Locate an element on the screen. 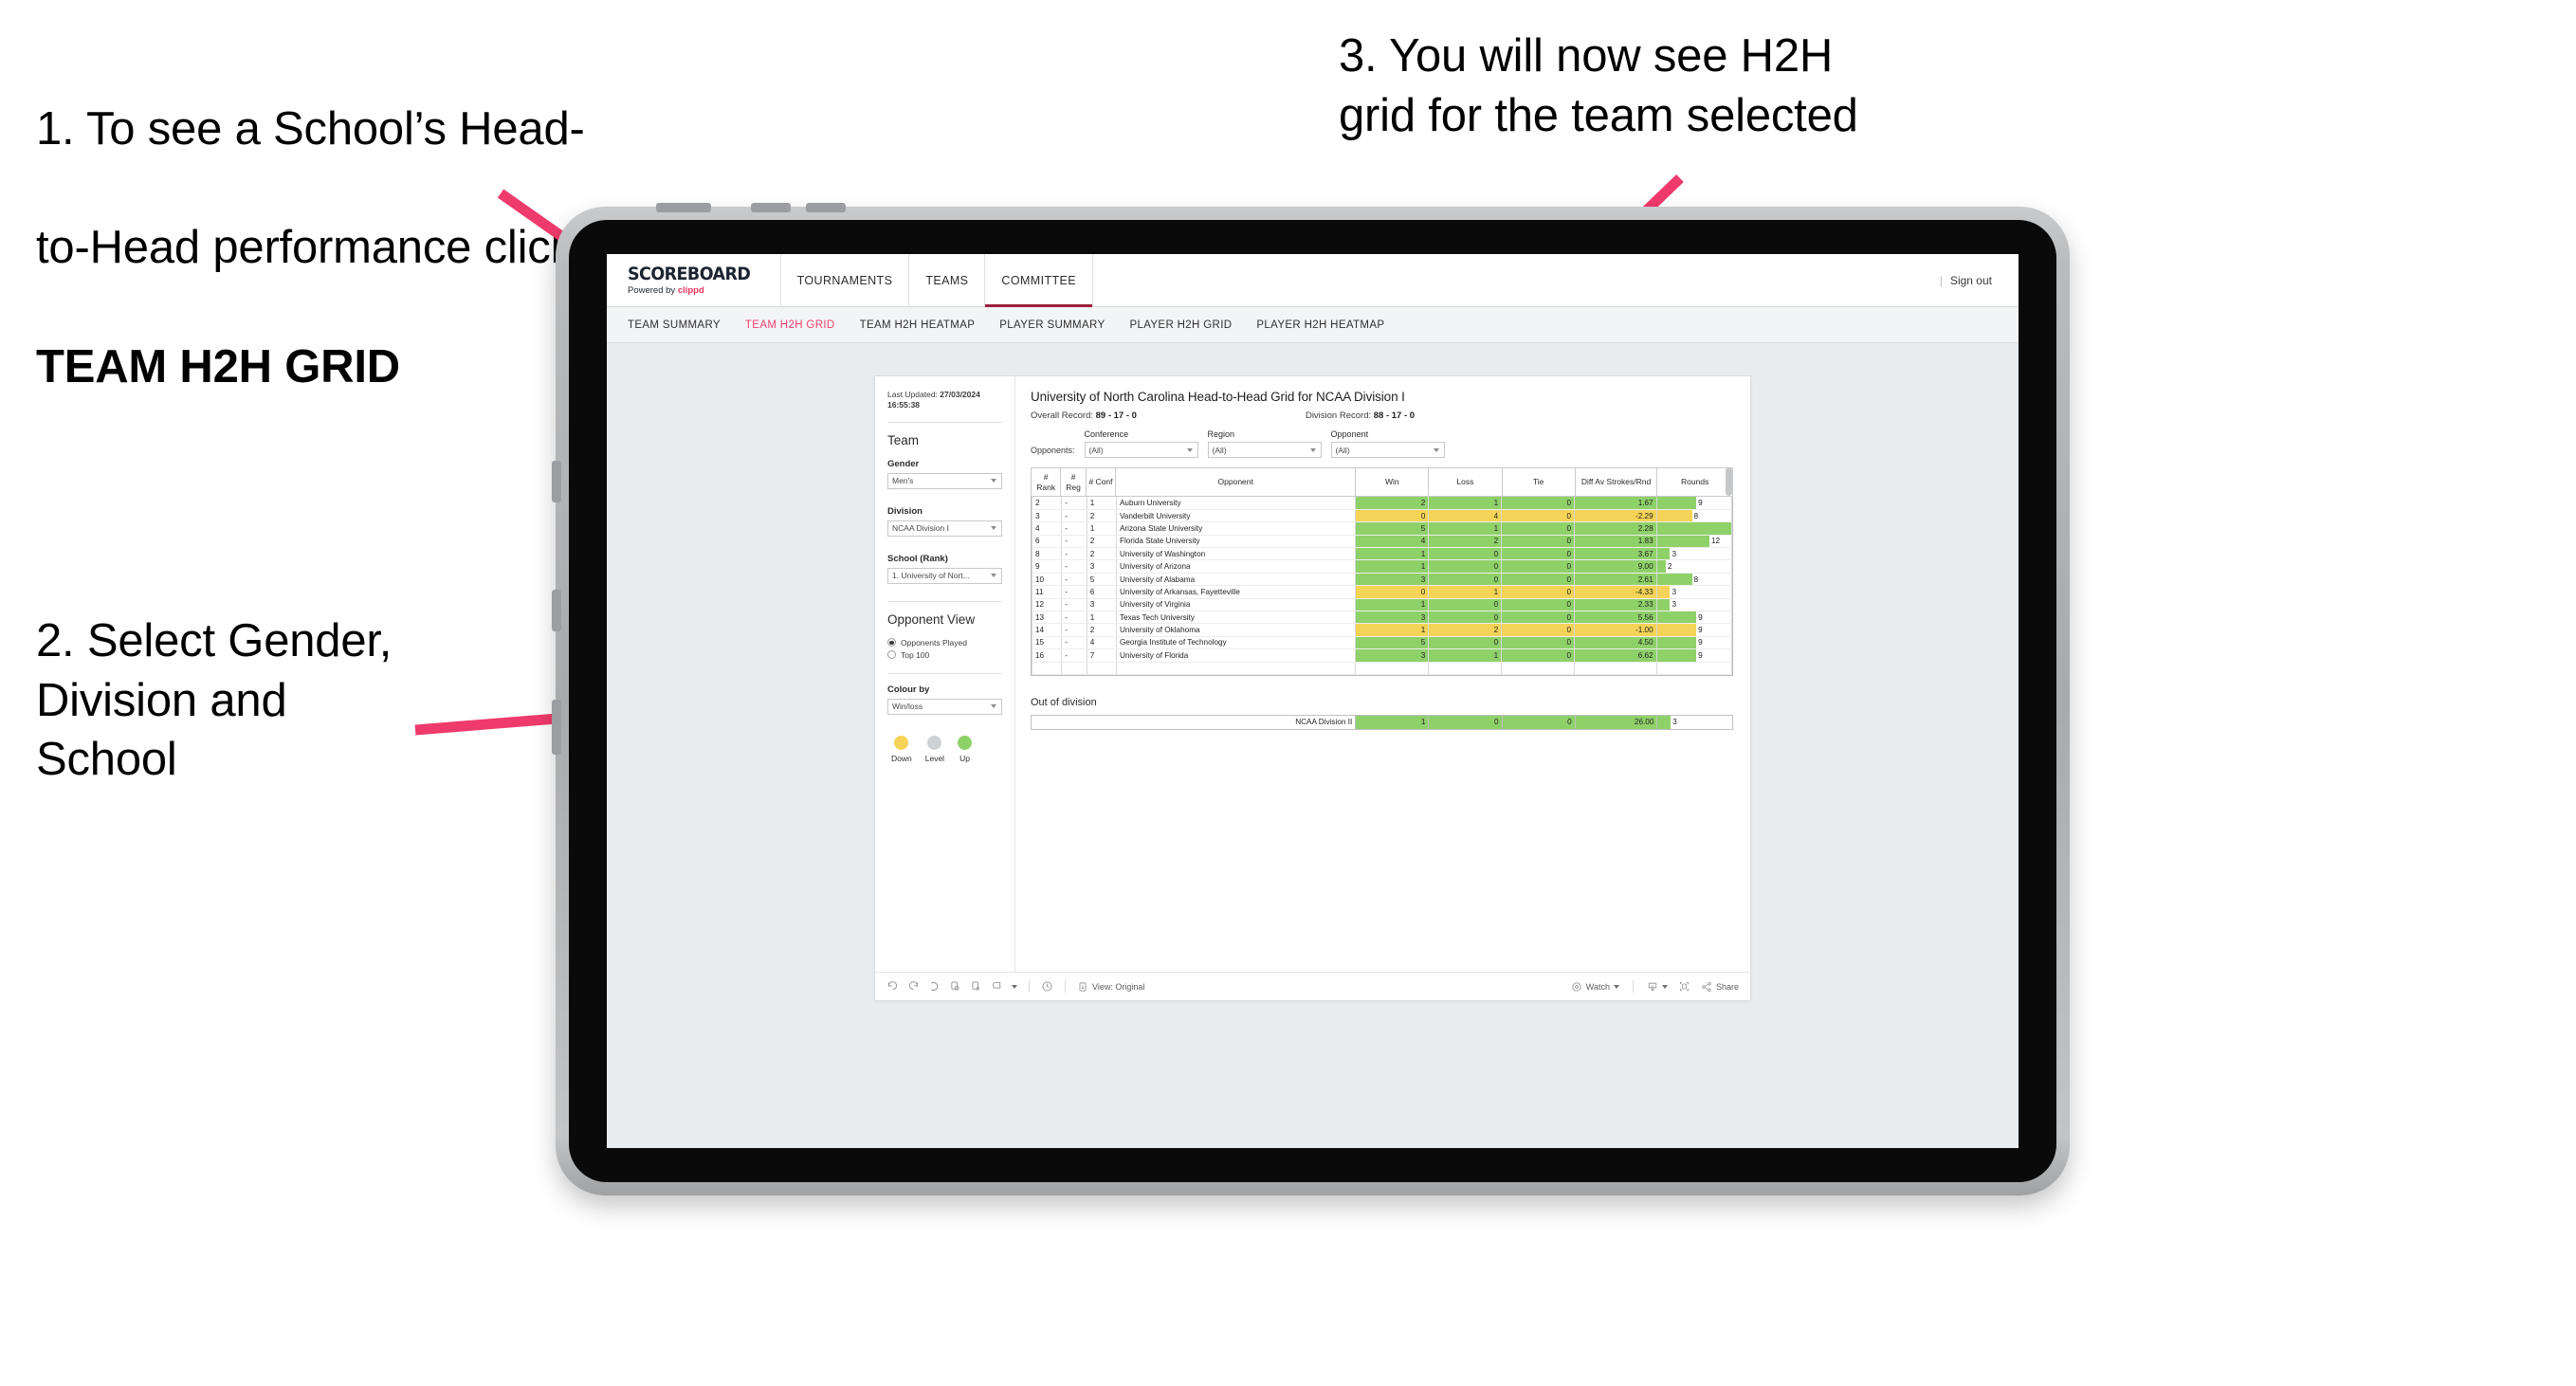 The width and height of the screenshot is (2576, 1386). watch-button: Watch is located at coordinates (1595, 987).